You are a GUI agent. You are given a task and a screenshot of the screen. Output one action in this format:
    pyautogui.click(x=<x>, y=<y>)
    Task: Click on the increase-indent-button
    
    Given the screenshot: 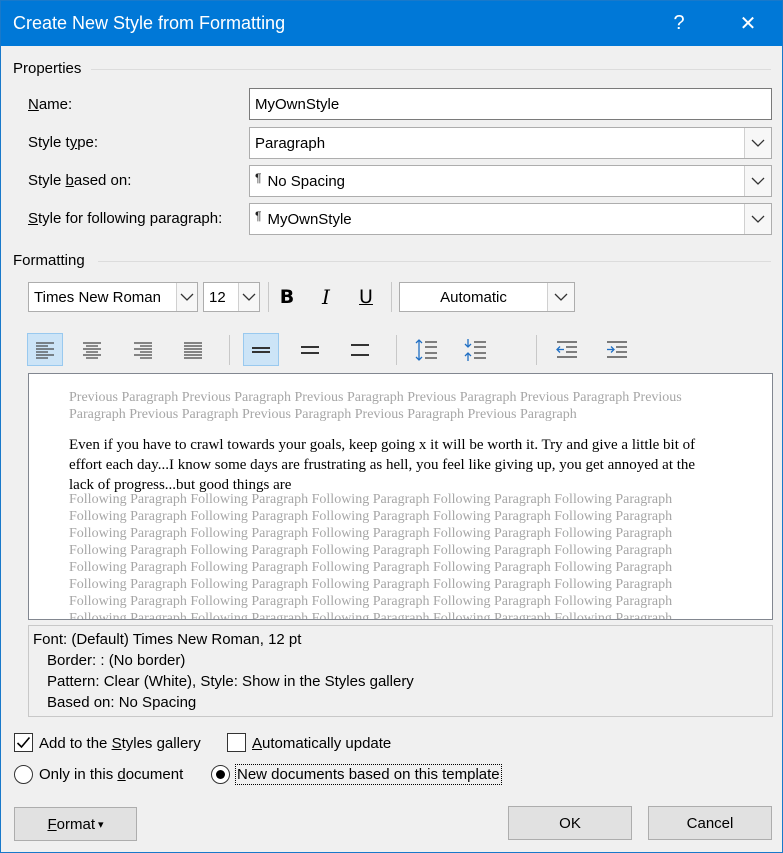 What is the action you would take?
    pyautogui.click(x=617, y=349)
    